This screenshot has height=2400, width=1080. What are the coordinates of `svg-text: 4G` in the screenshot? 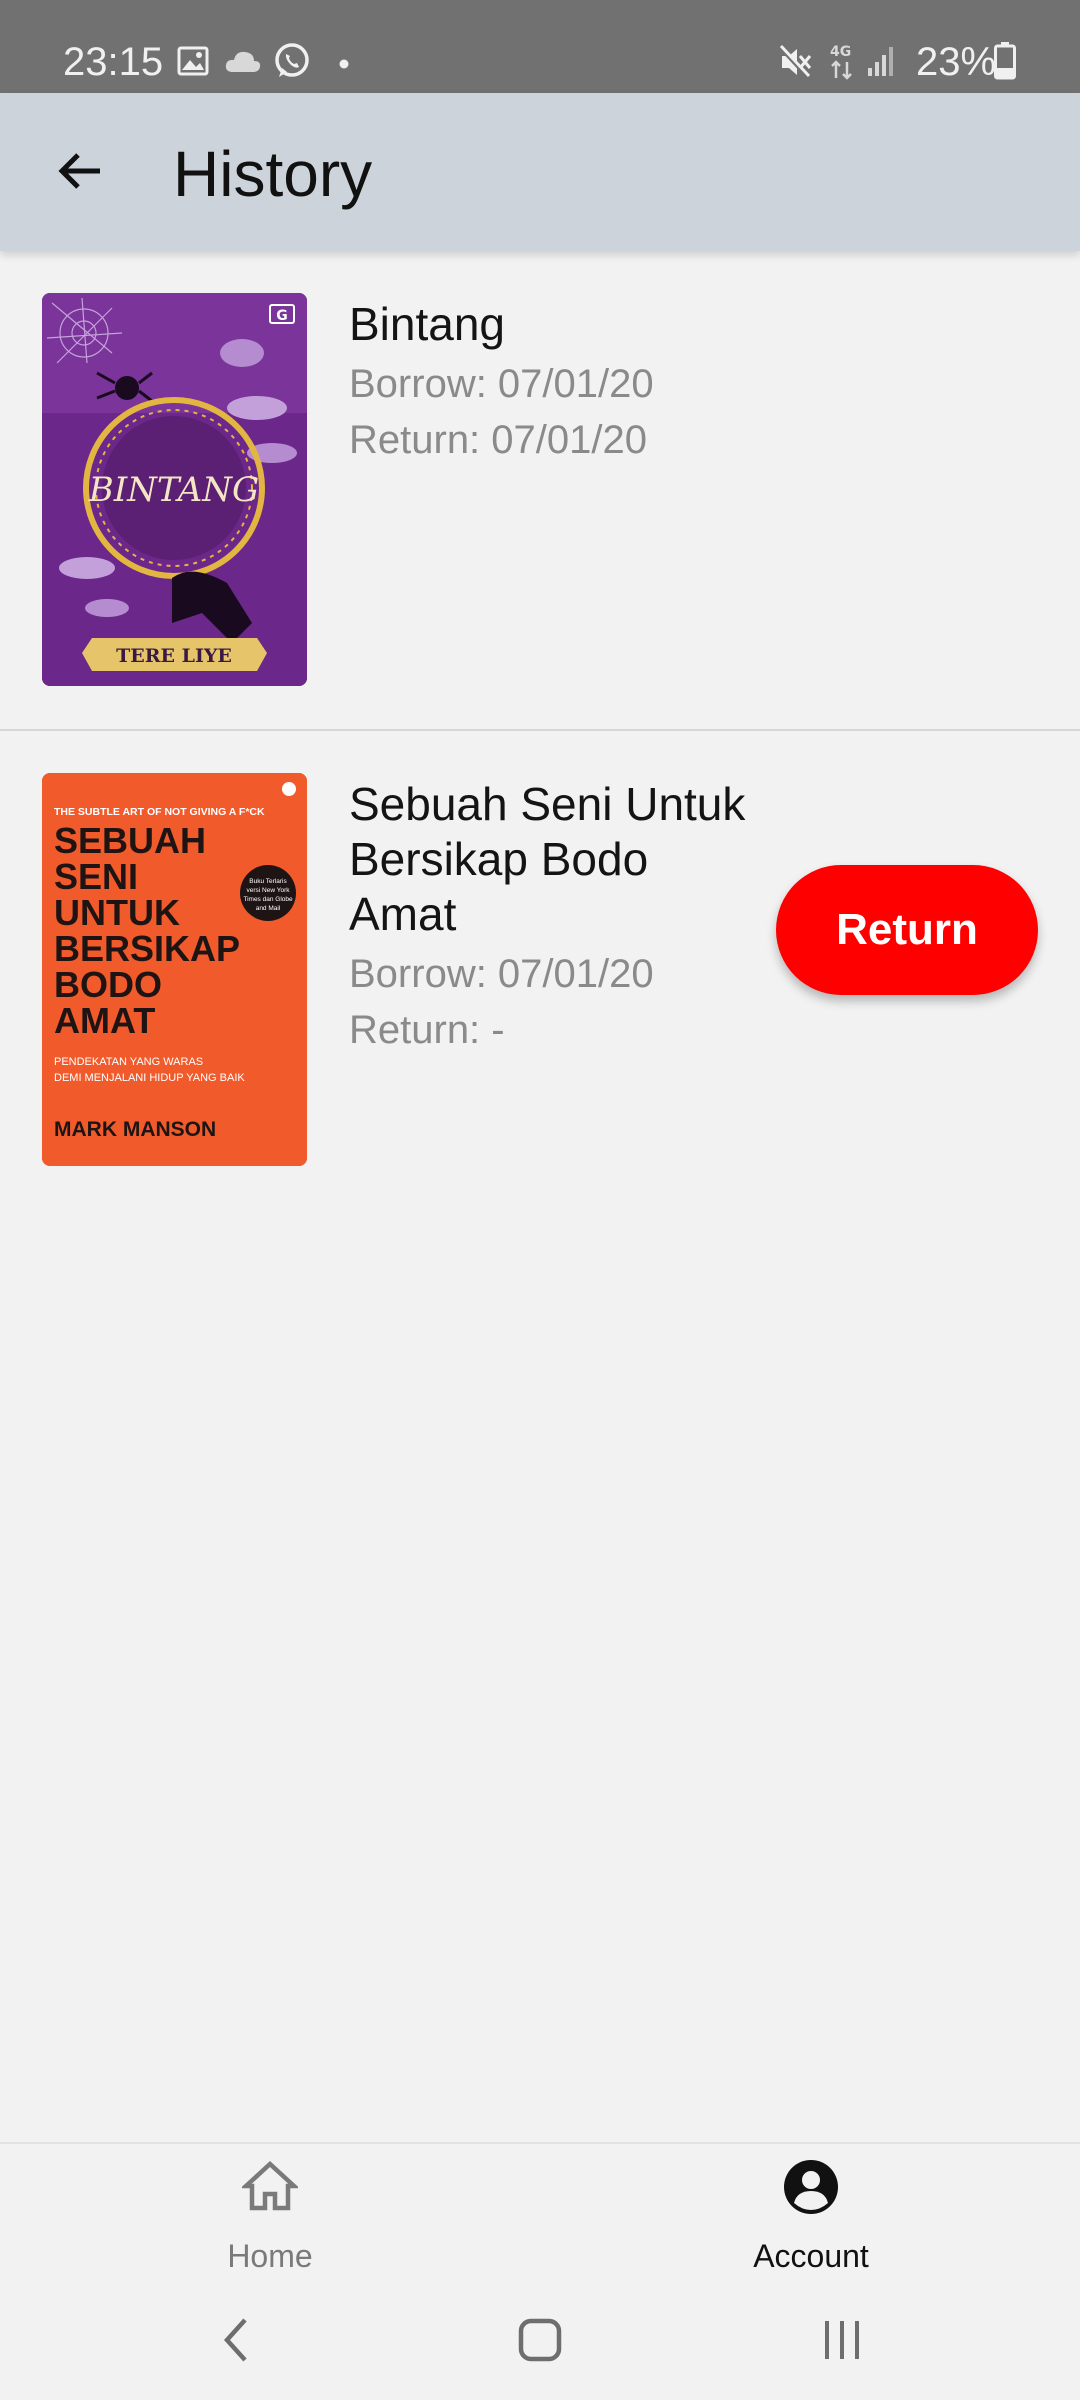 It's located at (840, 52).